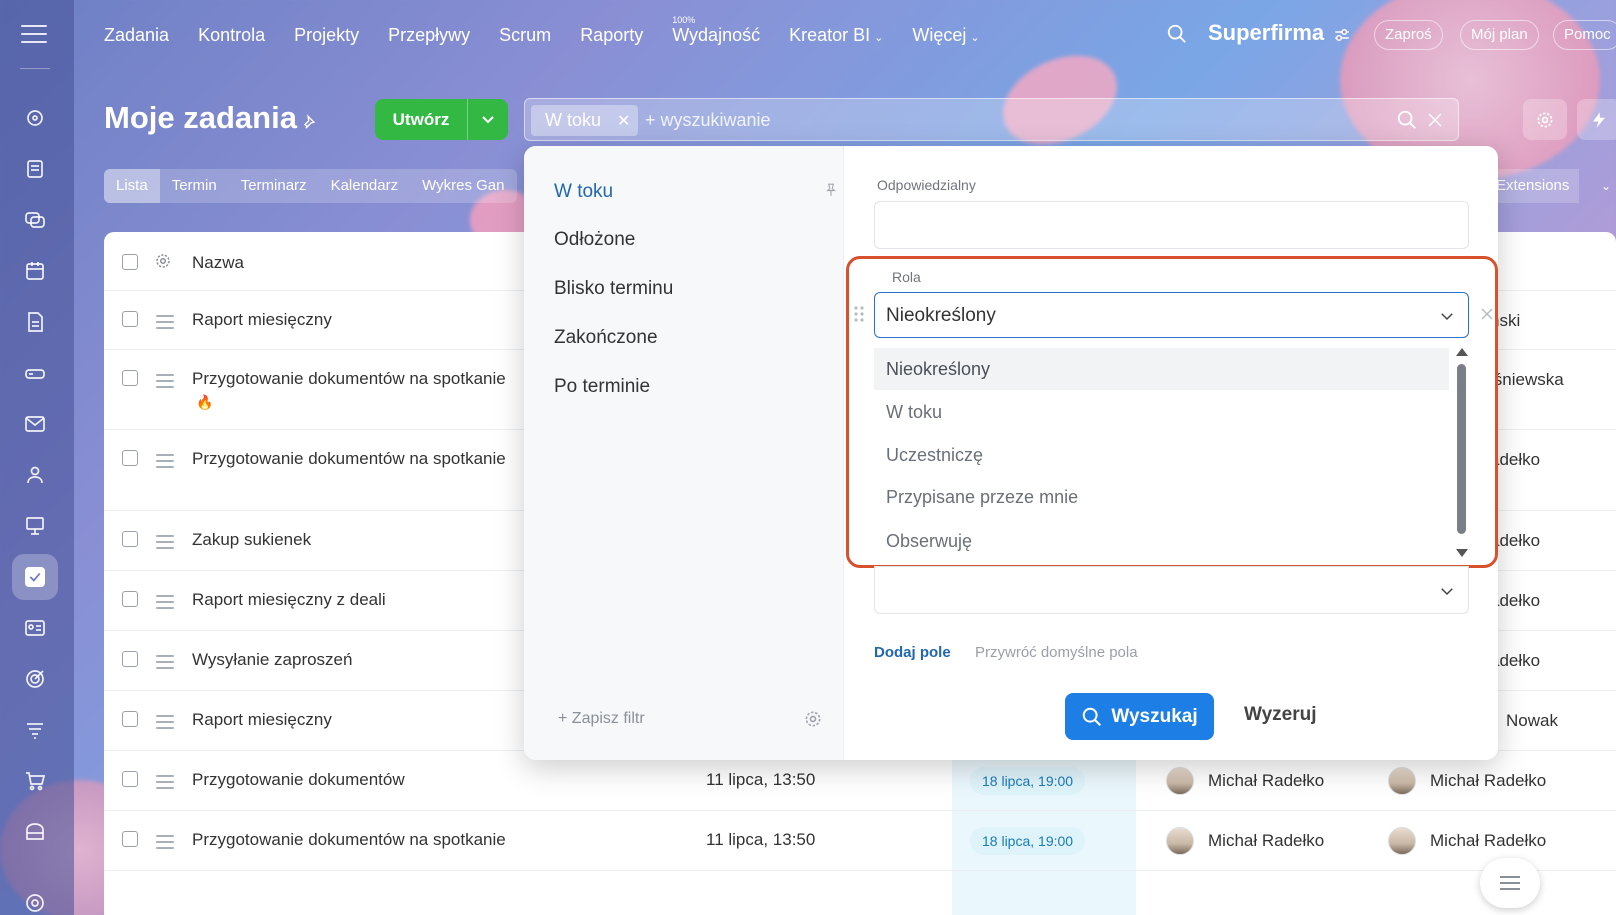  What do you see at coordinates (1171, 315) in the screenshot?
I see `role-select: Nieokreślony` at bounding box center [1171, 315].